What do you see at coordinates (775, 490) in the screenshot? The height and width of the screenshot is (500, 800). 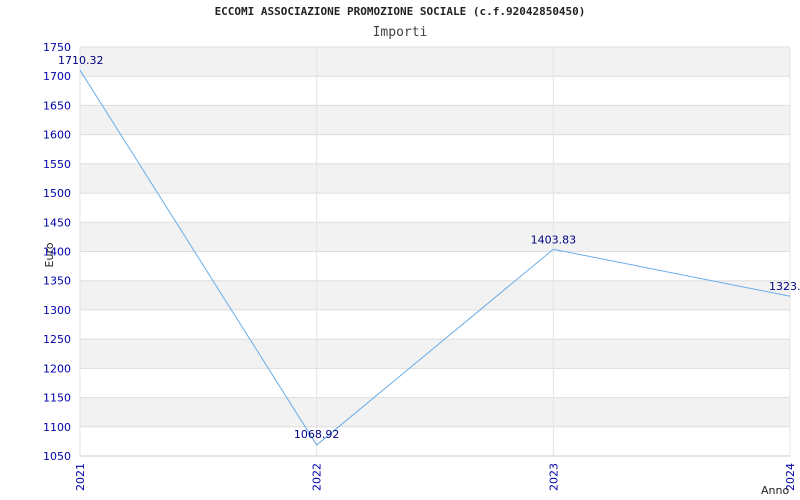 I see `x-axis-label: Anno` at bounding box center [775, 490].